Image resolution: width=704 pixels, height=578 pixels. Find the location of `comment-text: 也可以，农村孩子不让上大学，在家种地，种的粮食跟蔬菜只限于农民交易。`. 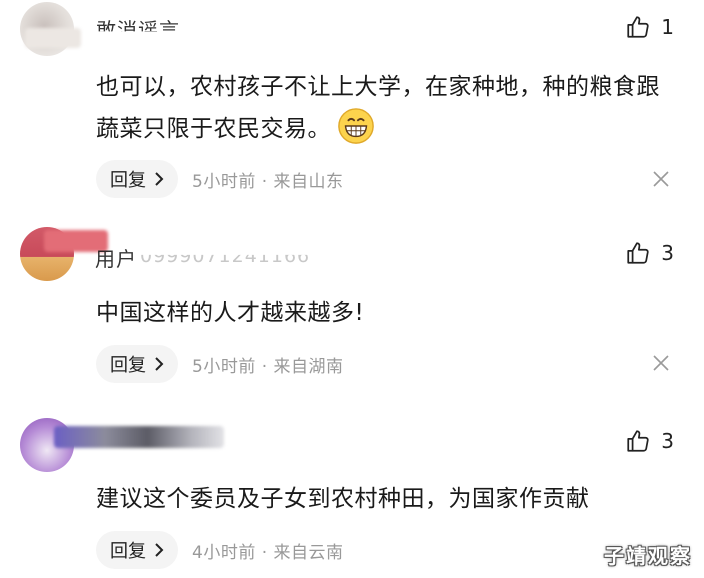

comment-text: 也可以，农村孩子不让上大学，在家种地，种的粮食跟蔬菜只限于农民交易。 is located at coordinates (386, 108).